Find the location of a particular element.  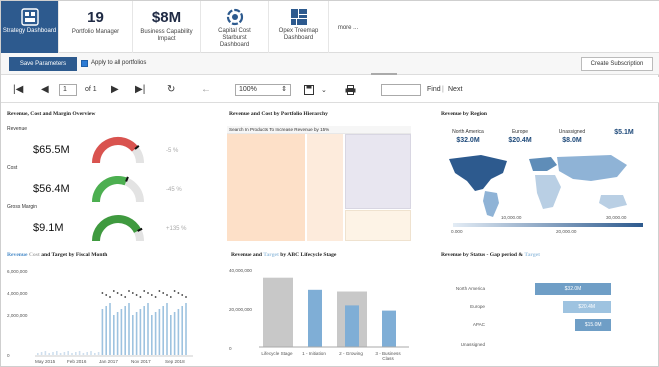

refresh-icon: ↻ is located at coordinates (171, 89).